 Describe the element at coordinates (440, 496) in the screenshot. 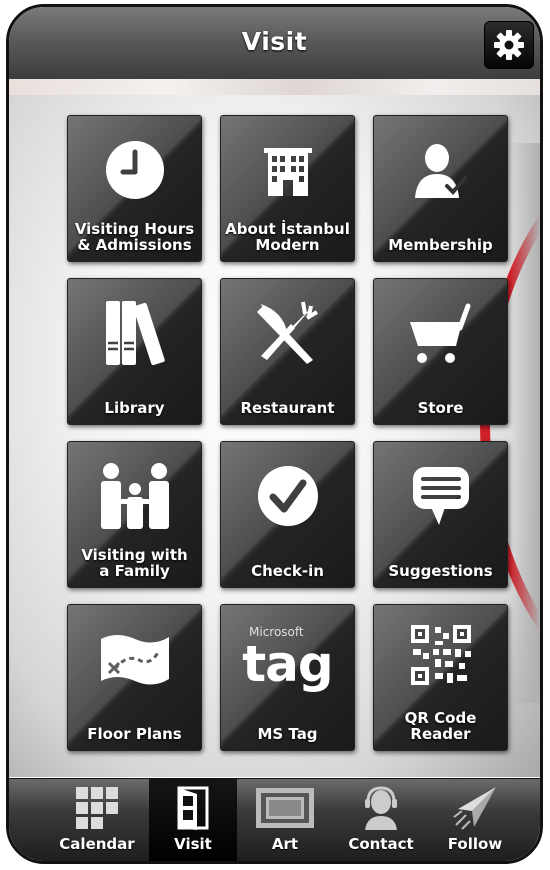

I see `speech-bubble-icon` at that location.